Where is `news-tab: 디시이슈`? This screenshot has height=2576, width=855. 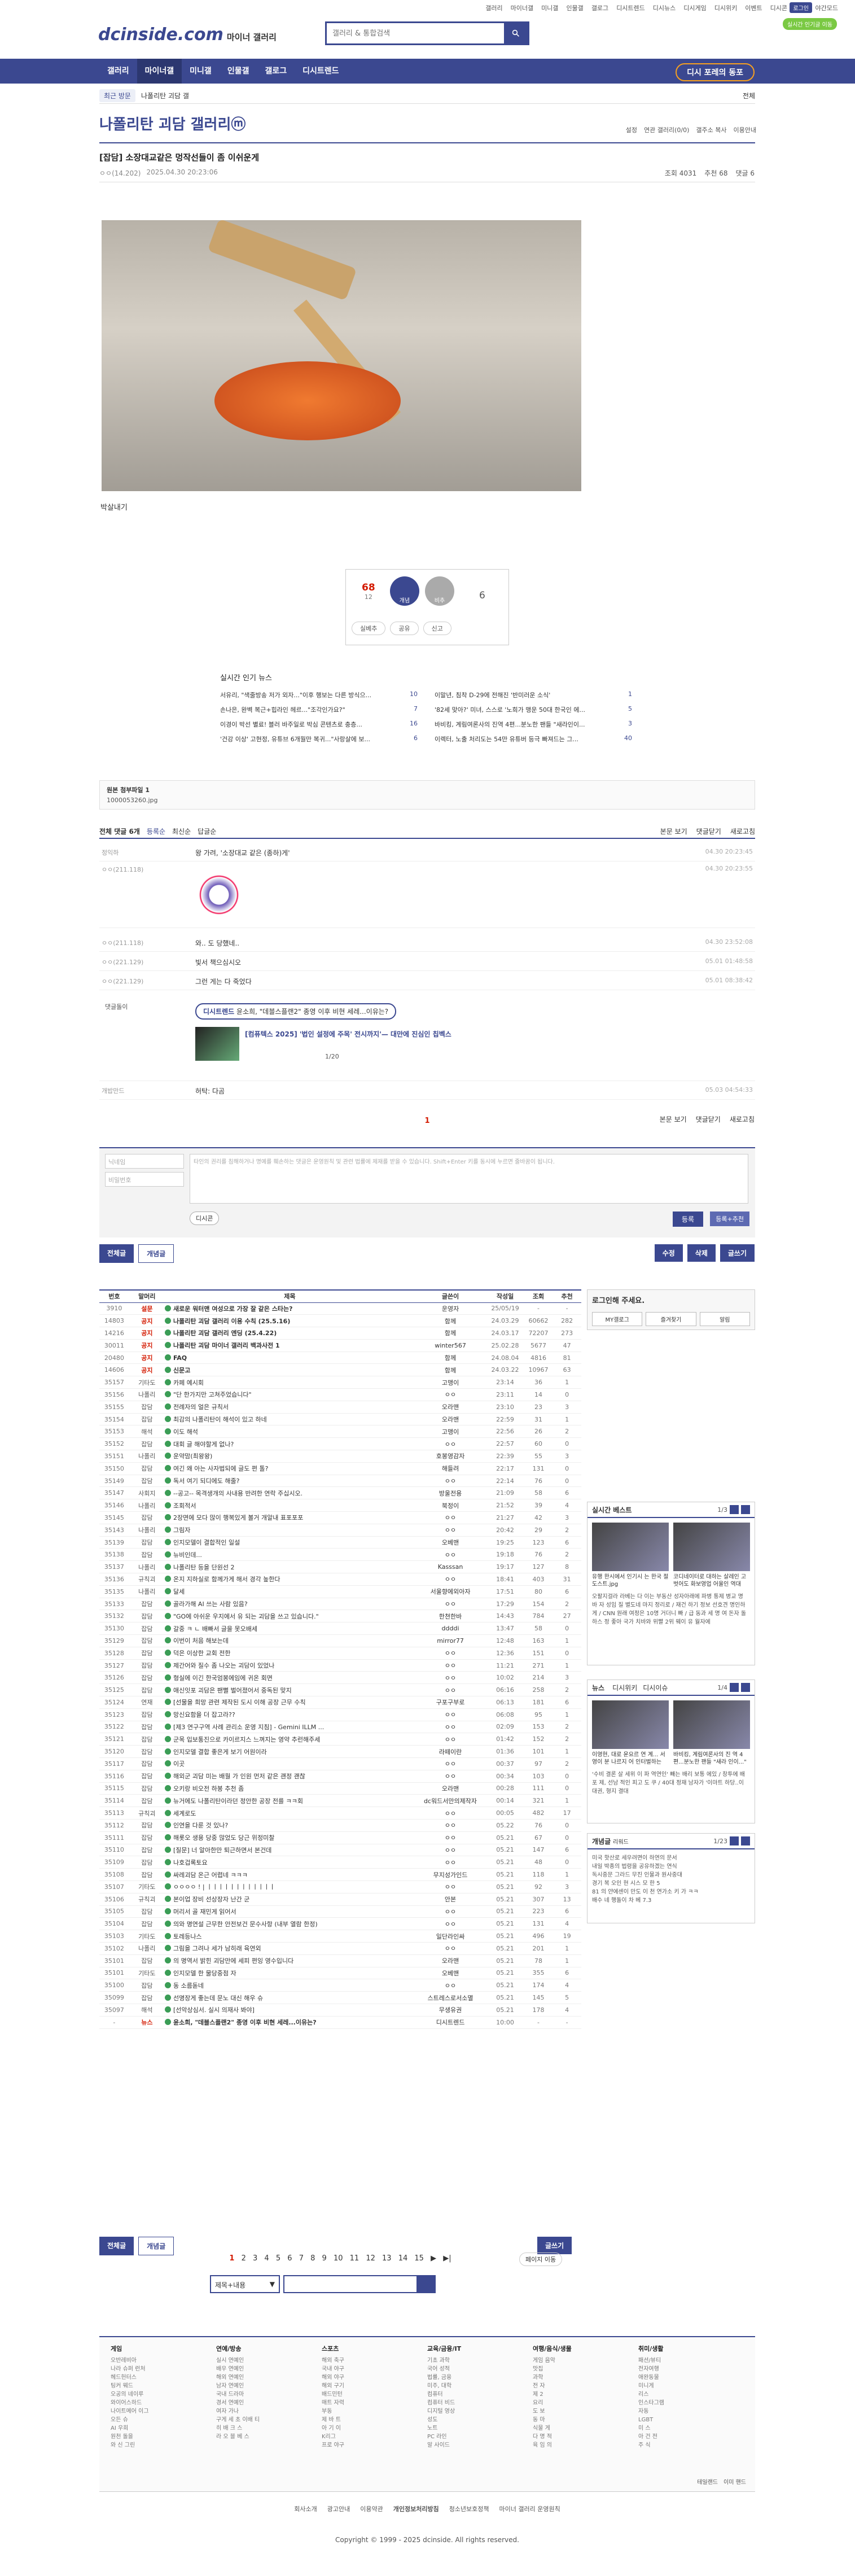
news-tab: 디시이슈 is located at coordinates (655, 1688).